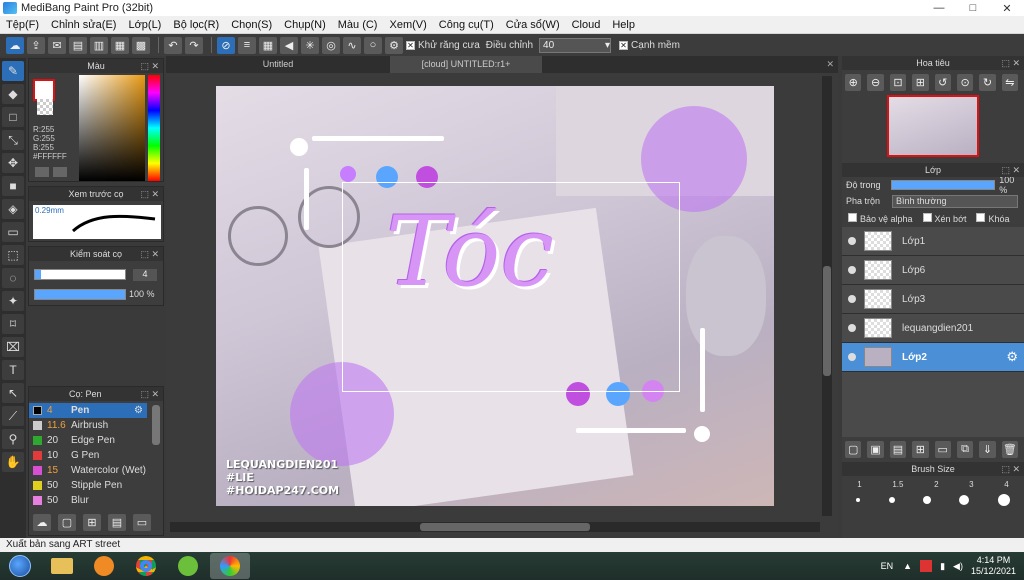 The height and width of the screenshot is (580, 1024). I want to click on volume-icon: ◀), so click(958, 566).